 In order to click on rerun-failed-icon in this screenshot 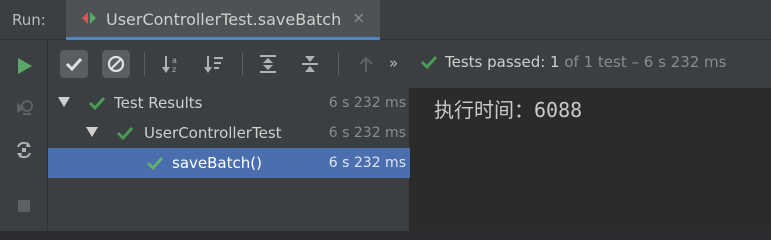, I will do `click(25, 107)`.